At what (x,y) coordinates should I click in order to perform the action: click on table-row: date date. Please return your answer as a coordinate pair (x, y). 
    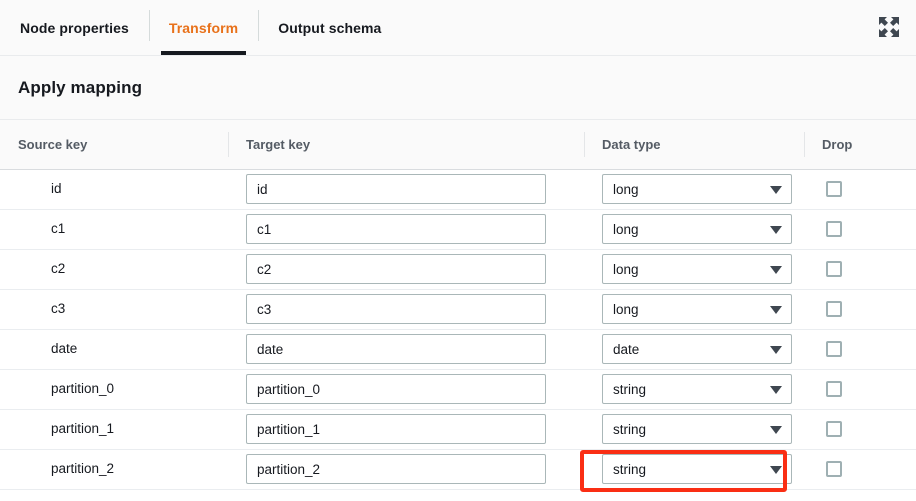
    Looking at the image, I should click on (458, 349).